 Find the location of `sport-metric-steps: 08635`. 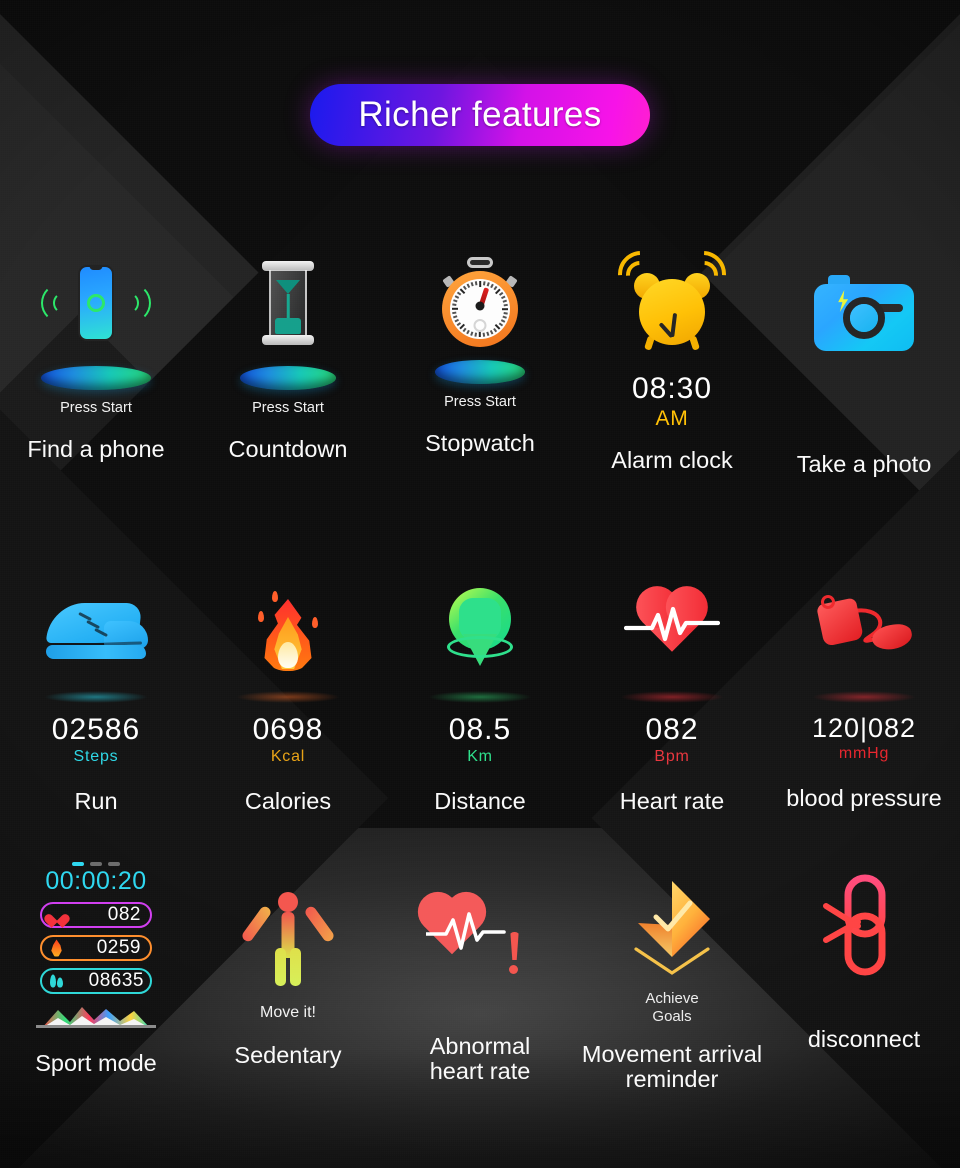

sport-metric-steps: 08635 is located at coordinates (96, 981).